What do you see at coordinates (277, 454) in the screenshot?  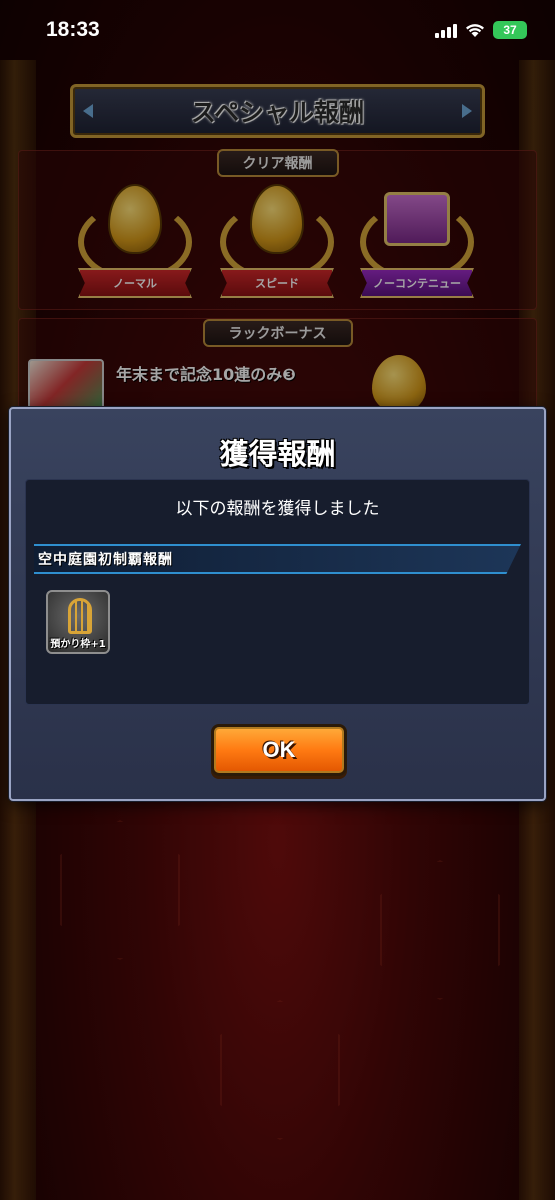 I see `dialog-title: 獲得報酬` at bounding box center [277, 454].